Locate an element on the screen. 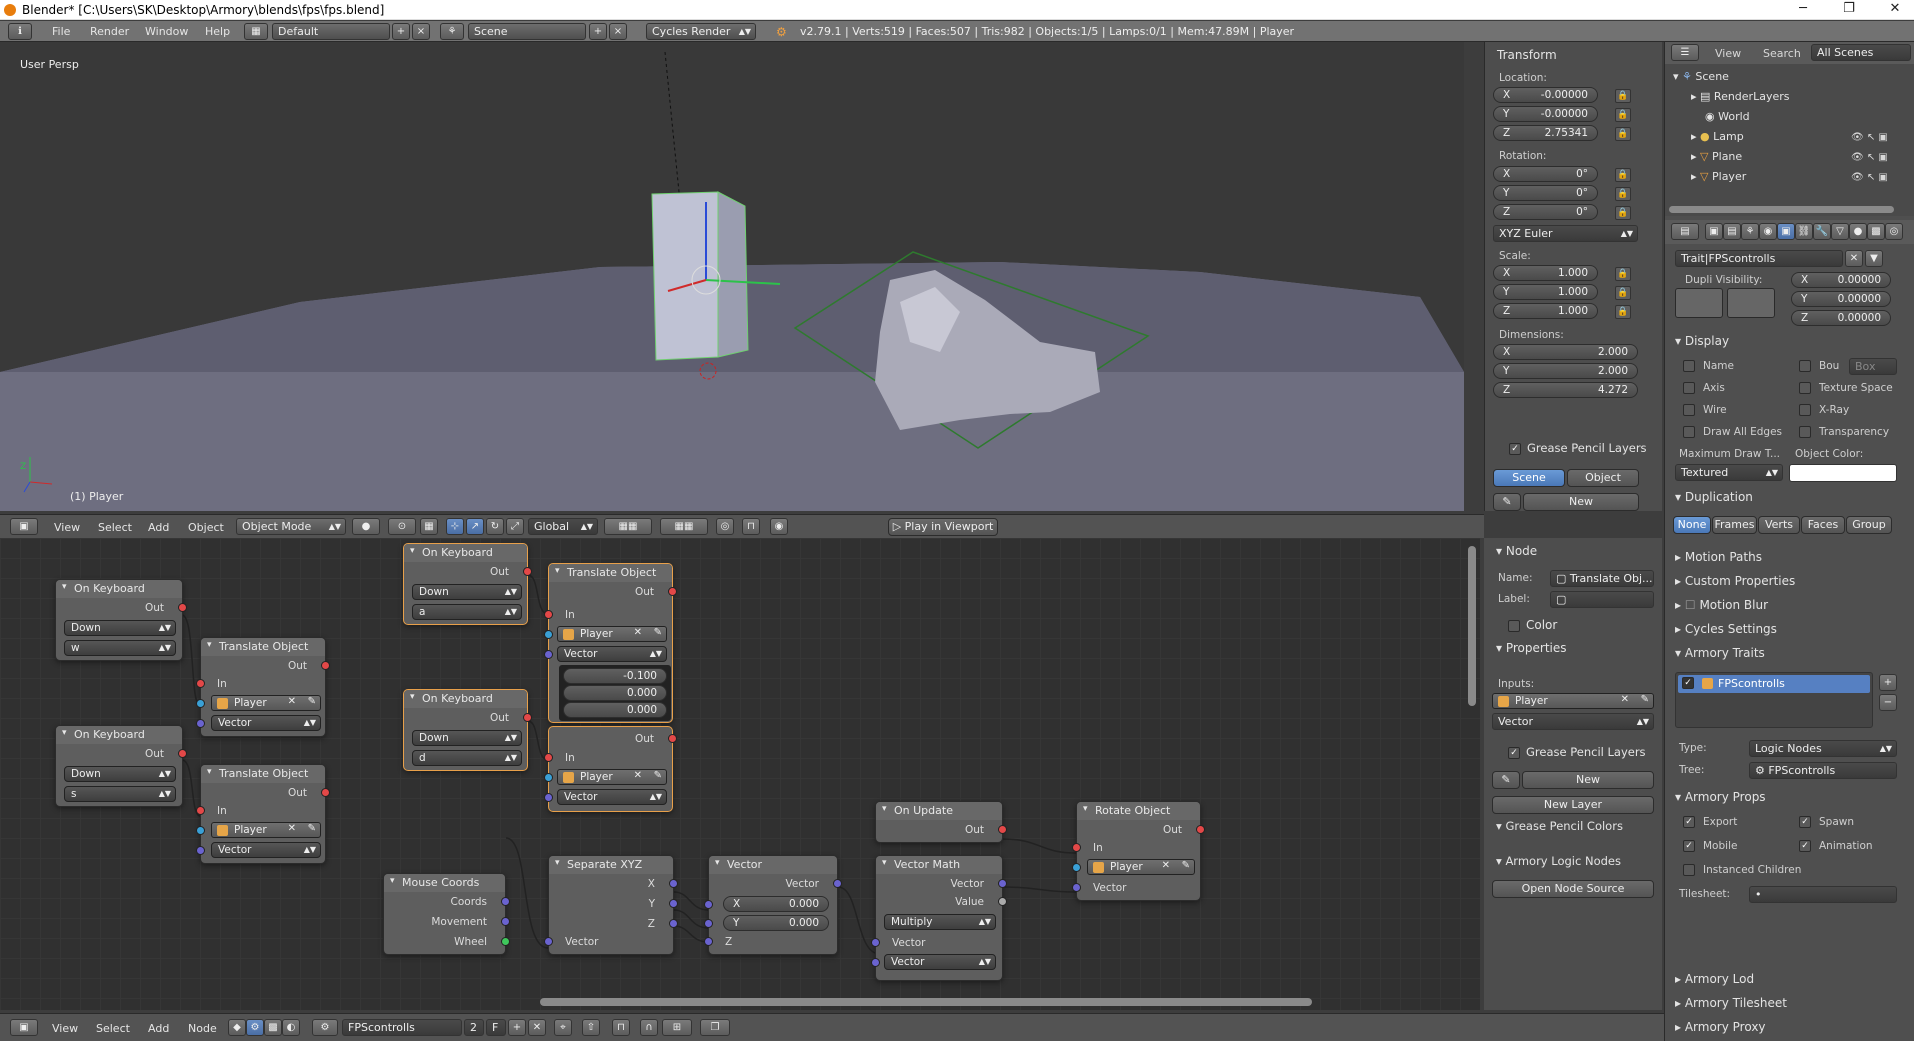 This screenshot has height=1041, width=1914. vertical-scrollbar is located at coordinates (1472, 626).